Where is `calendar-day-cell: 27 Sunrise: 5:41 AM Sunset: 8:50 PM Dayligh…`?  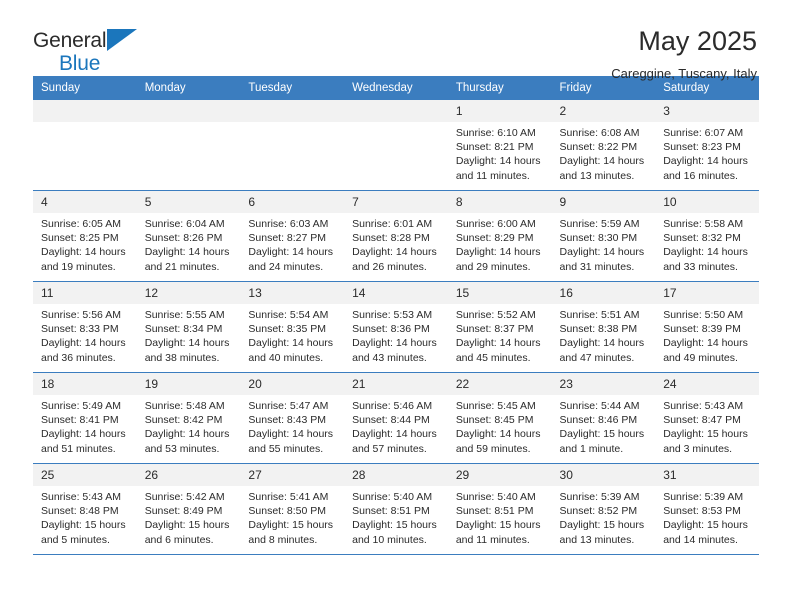
calendar-day-cell: 27 Sunrise: 5:41 AM Sunset: 8:50 PM Dayligh… is located at coordinates (292, 509).